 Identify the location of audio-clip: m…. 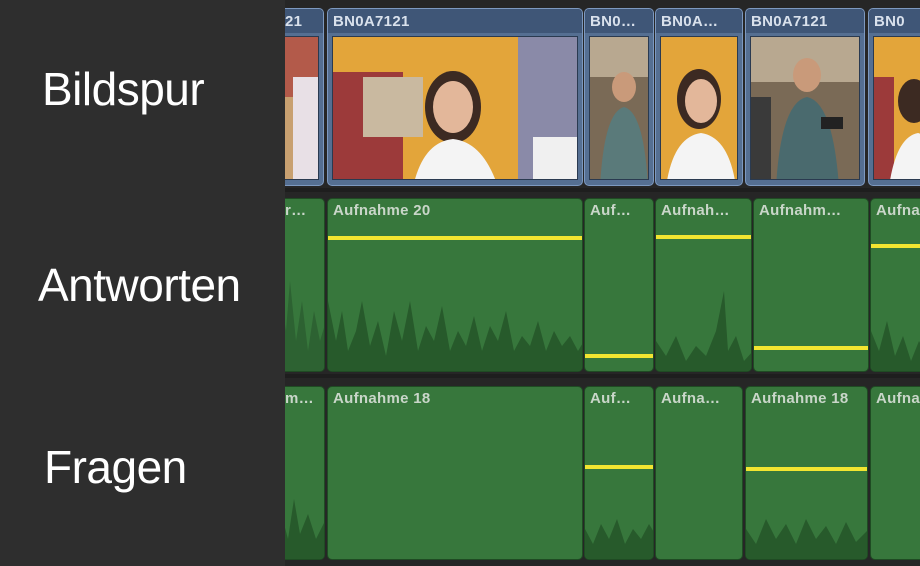
(305, 473).